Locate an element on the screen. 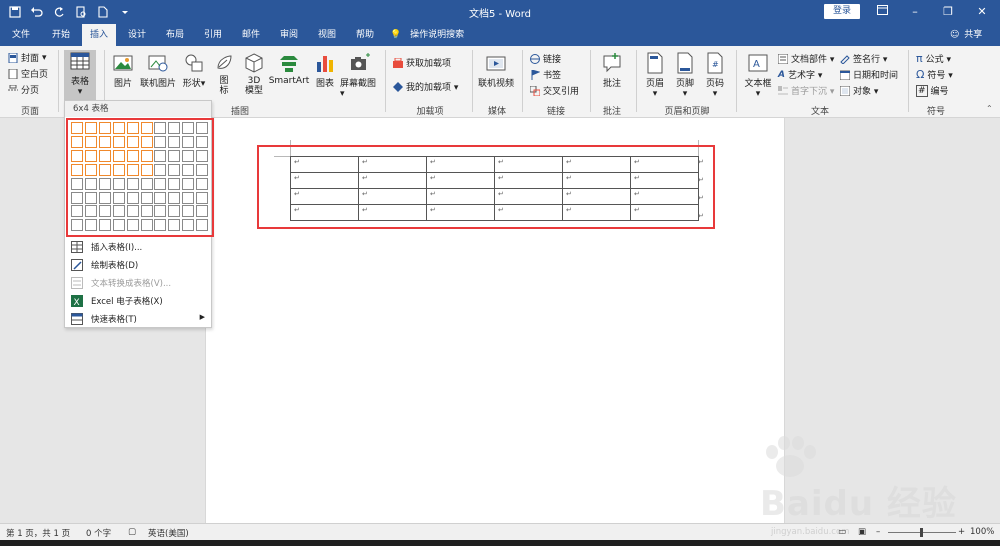 This screenshot has width=1000, height=546. object-button: 对象 ▾ is located at coordinates (859, 90).